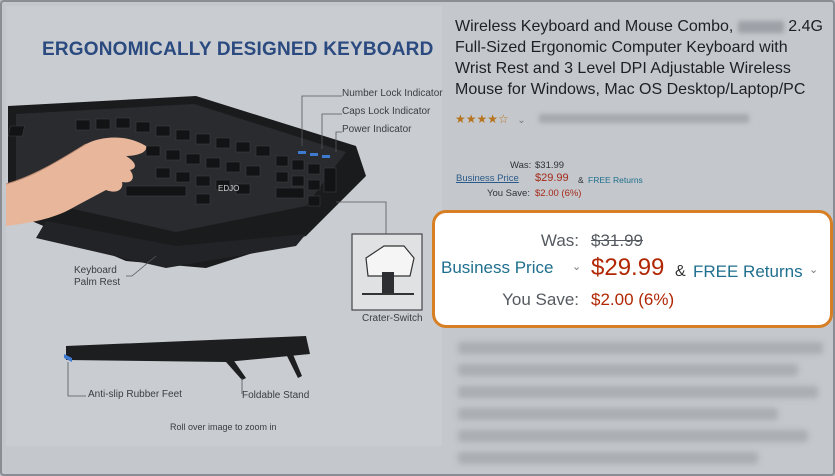 The image size is (835, 476). Describe the element at coordinates (276, 395) in the screenshot. I see `callout-foldable-stand: Foldable Stand` at that location.